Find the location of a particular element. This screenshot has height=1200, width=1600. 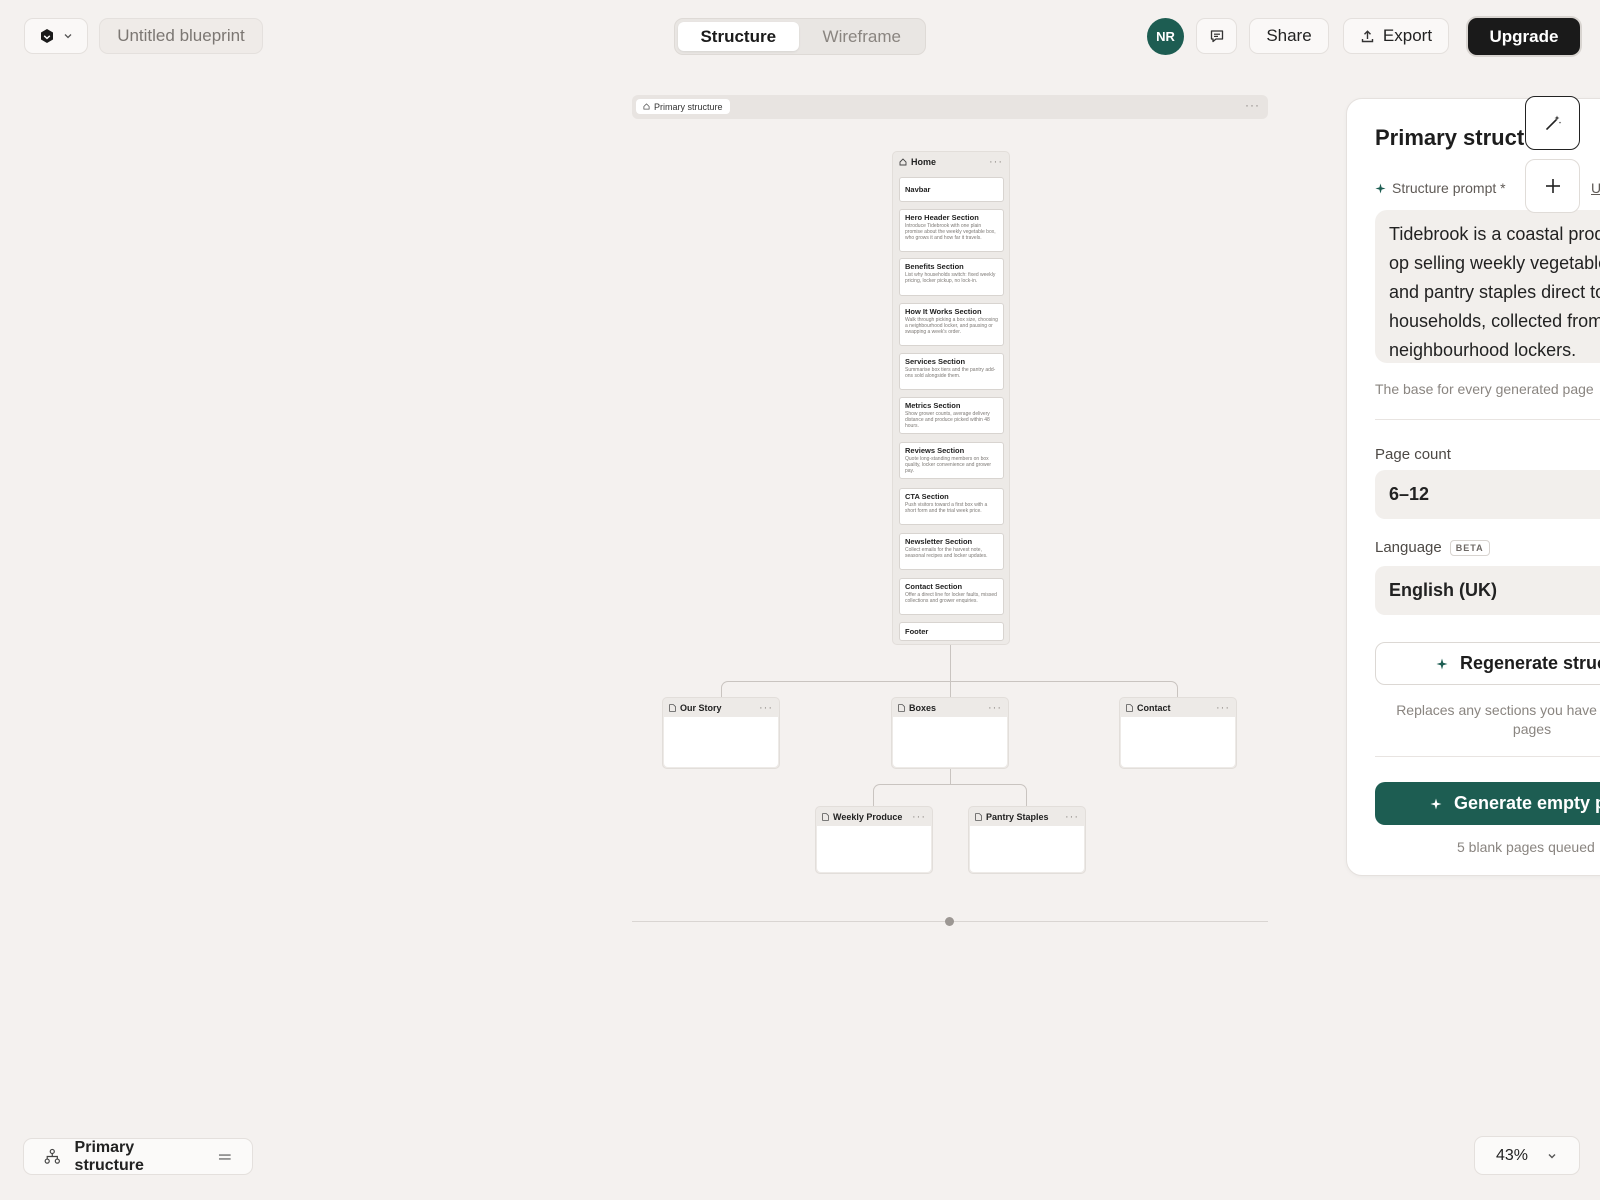

page-card-contact: Contact ··· is located at coordinates (1178, 733).